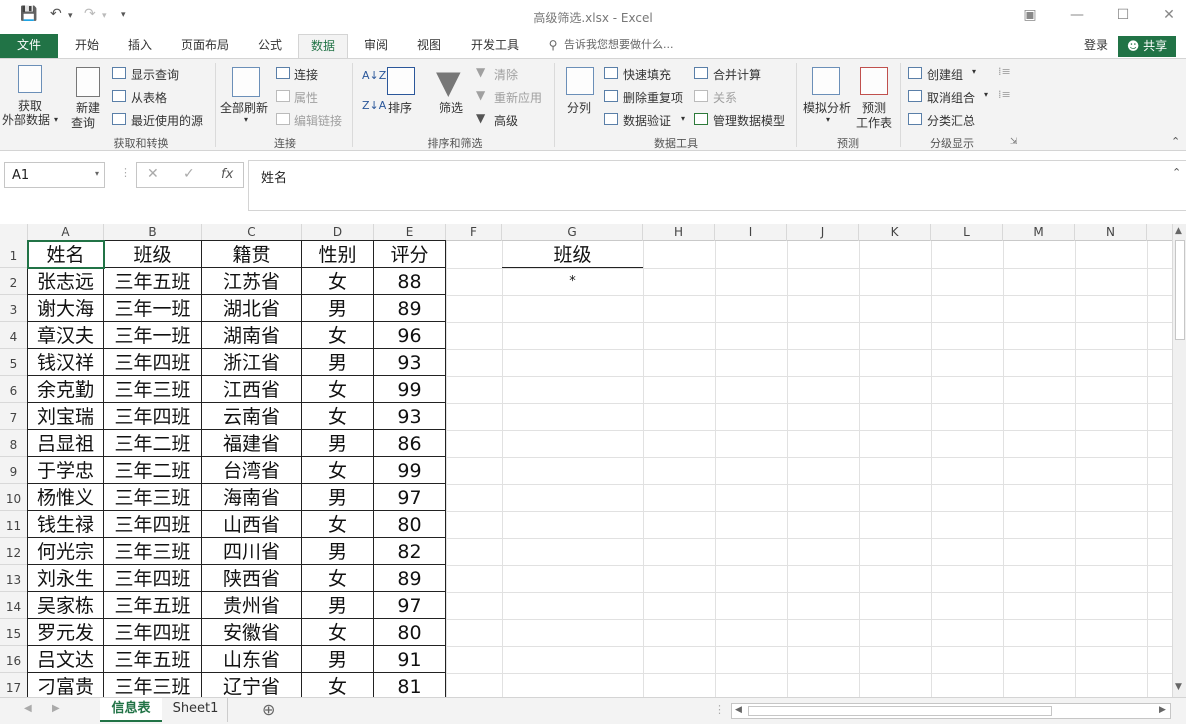 The image size is (1186, 724). I want to click on edit-links-button: 编辑链接, so click(318, 120).